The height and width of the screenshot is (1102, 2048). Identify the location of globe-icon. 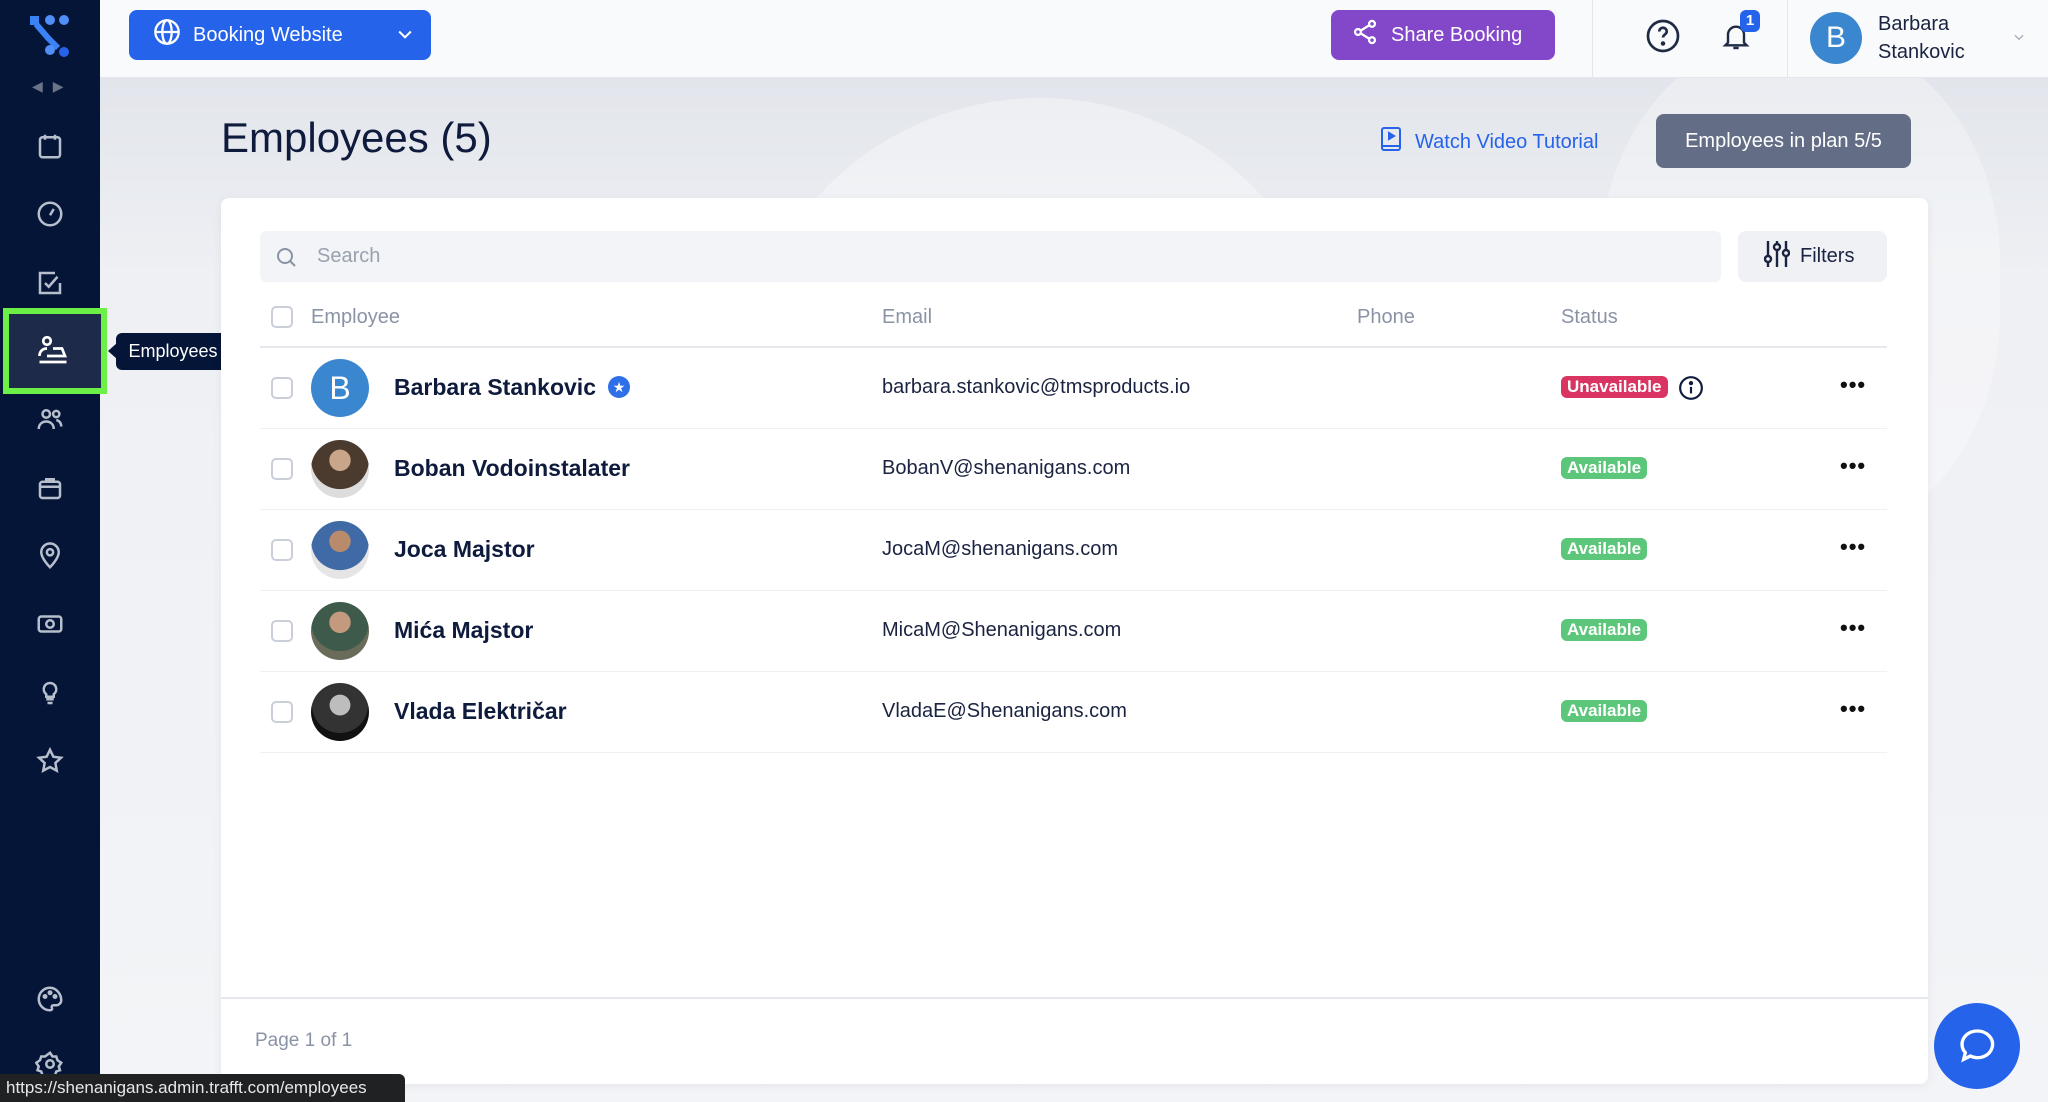
(167, 35).